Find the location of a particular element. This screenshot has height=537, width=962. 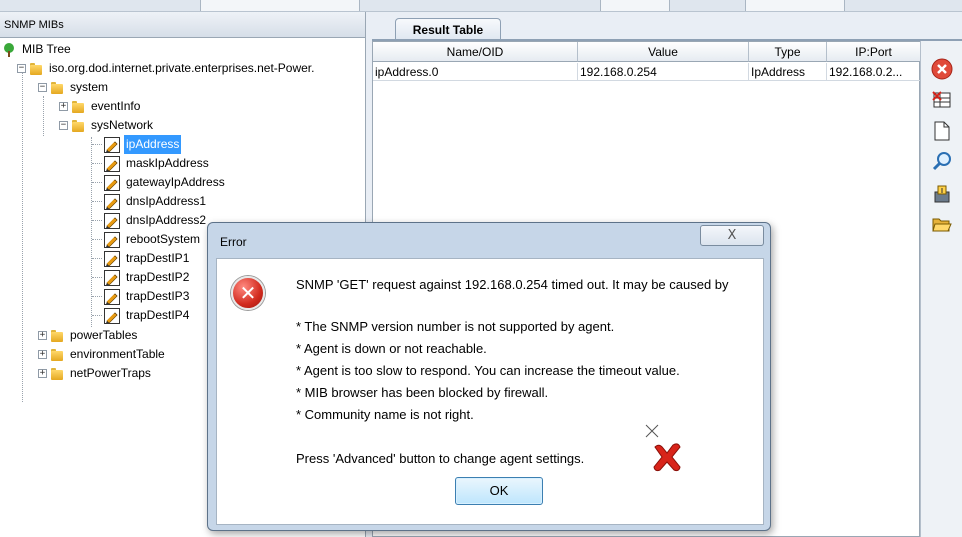

tree-node-sysnetwork: − sysNetwork is located at coordinates (107, 125).